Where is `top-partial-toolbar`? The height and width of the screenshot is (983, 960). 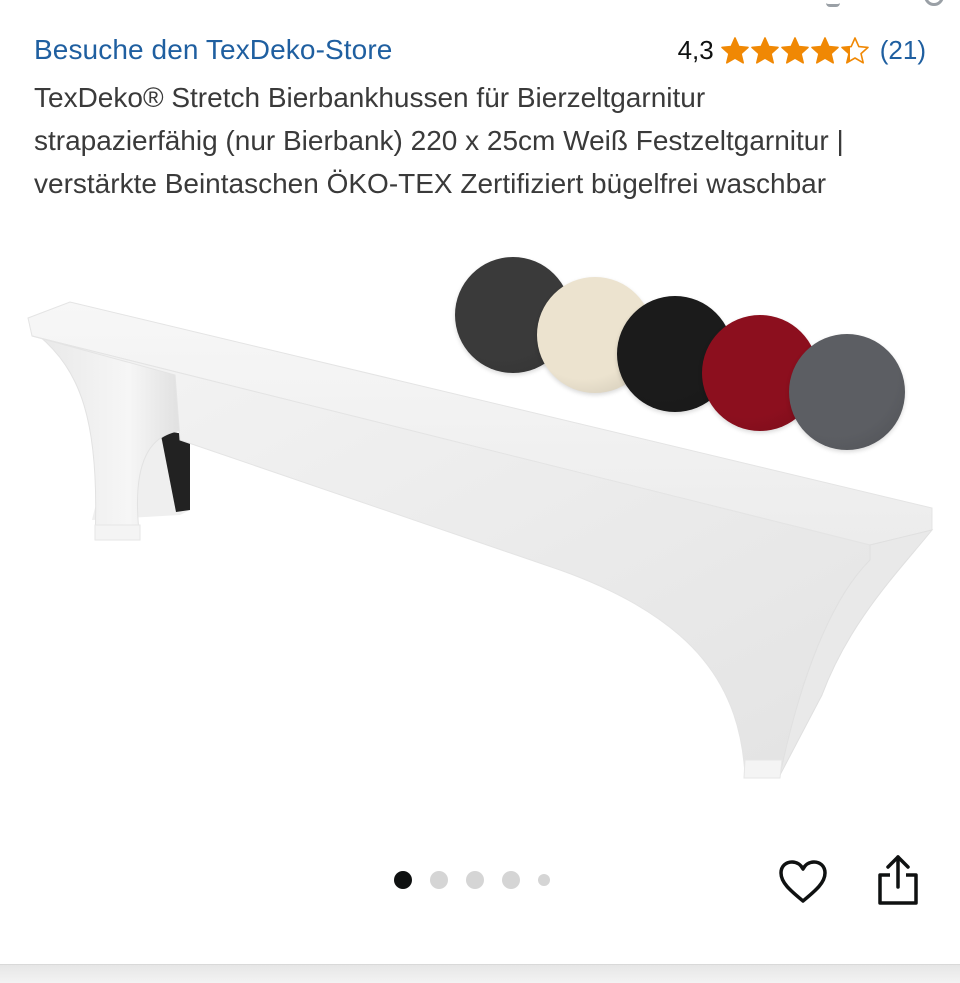
top-partial-toolbar is located at coordinates (480, 5).